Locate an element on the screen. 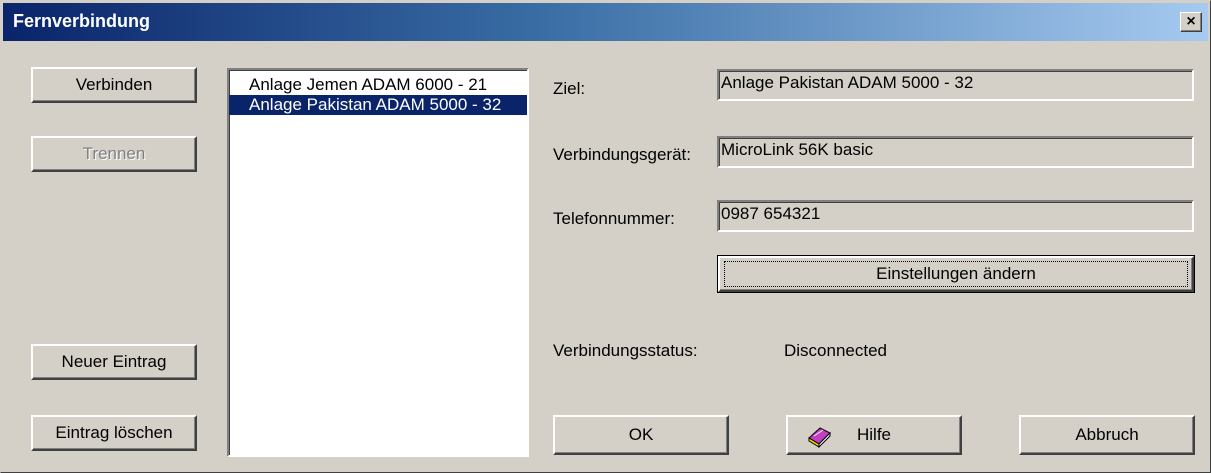  disconnect-button-label: Trennen is located at coordinates (114, 153).